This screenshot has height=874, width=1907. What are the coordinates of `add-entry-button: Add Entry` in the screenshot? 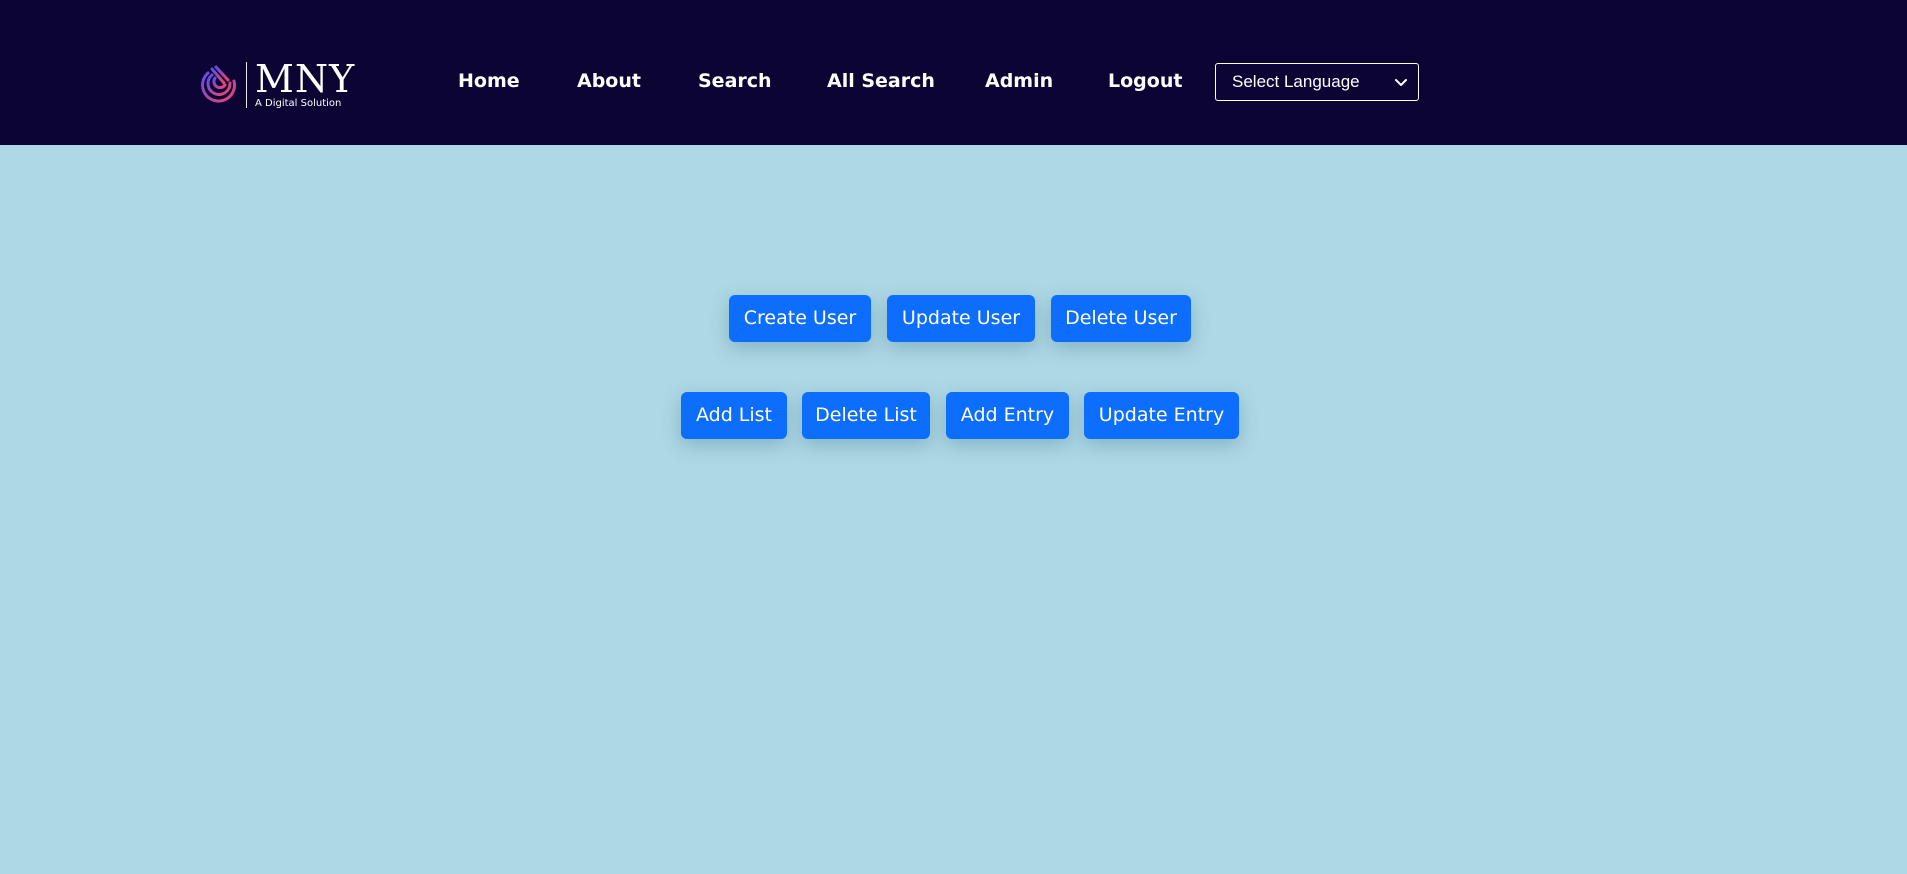 It's located at (1007, 415).